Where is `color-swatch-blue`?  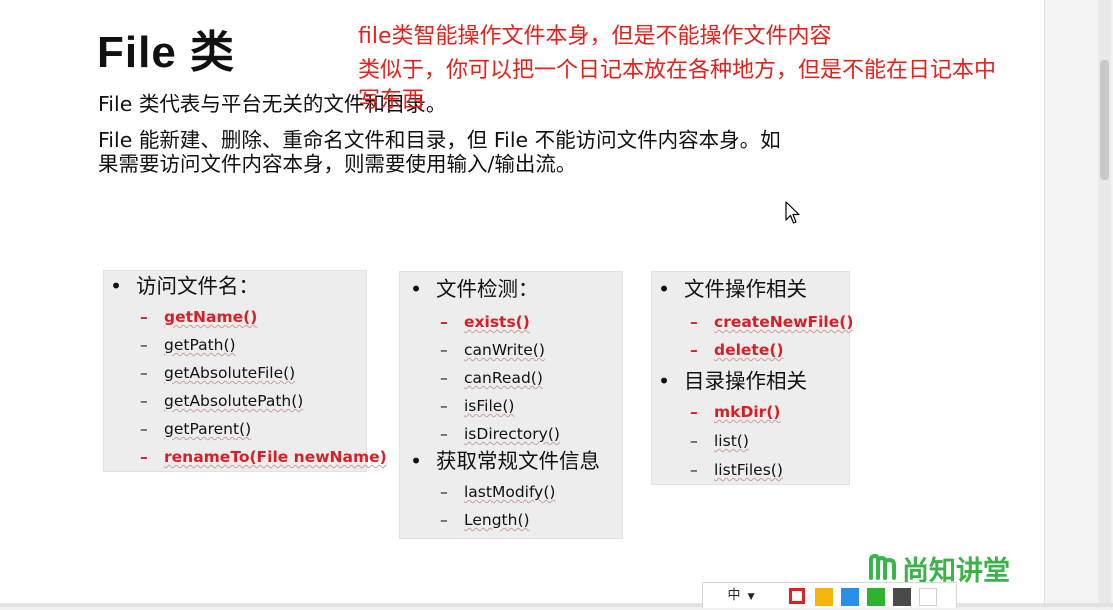
color-swatch-blue is located at coordinates (850, 597).